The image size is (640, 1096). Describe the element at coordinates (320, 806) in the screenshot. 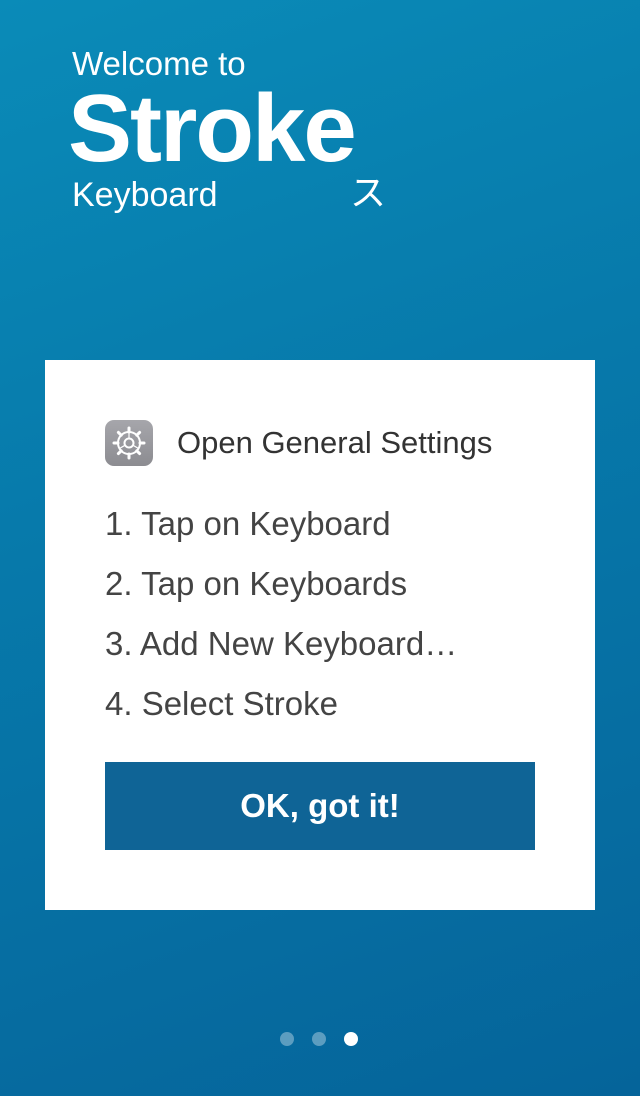

I see `ok-button: OK, got it!` at that location.